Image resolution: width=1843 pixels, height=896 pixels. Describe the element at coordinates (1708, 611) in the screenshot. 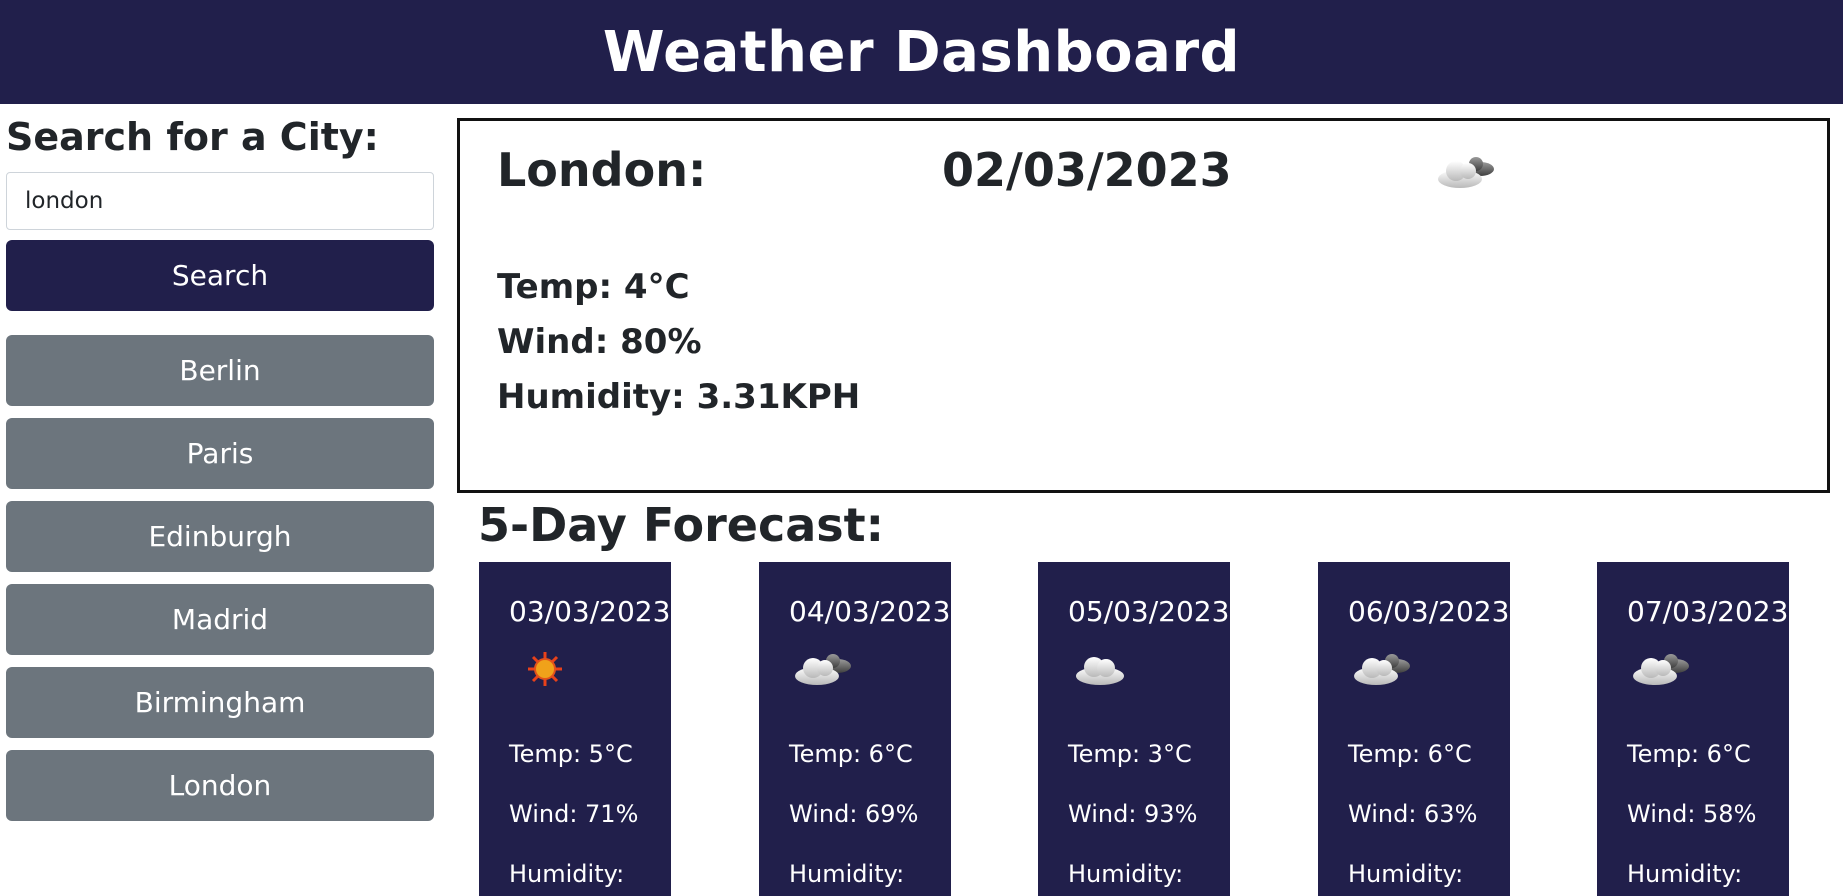

I see `forecast-date: 07/03/2023` at that location.